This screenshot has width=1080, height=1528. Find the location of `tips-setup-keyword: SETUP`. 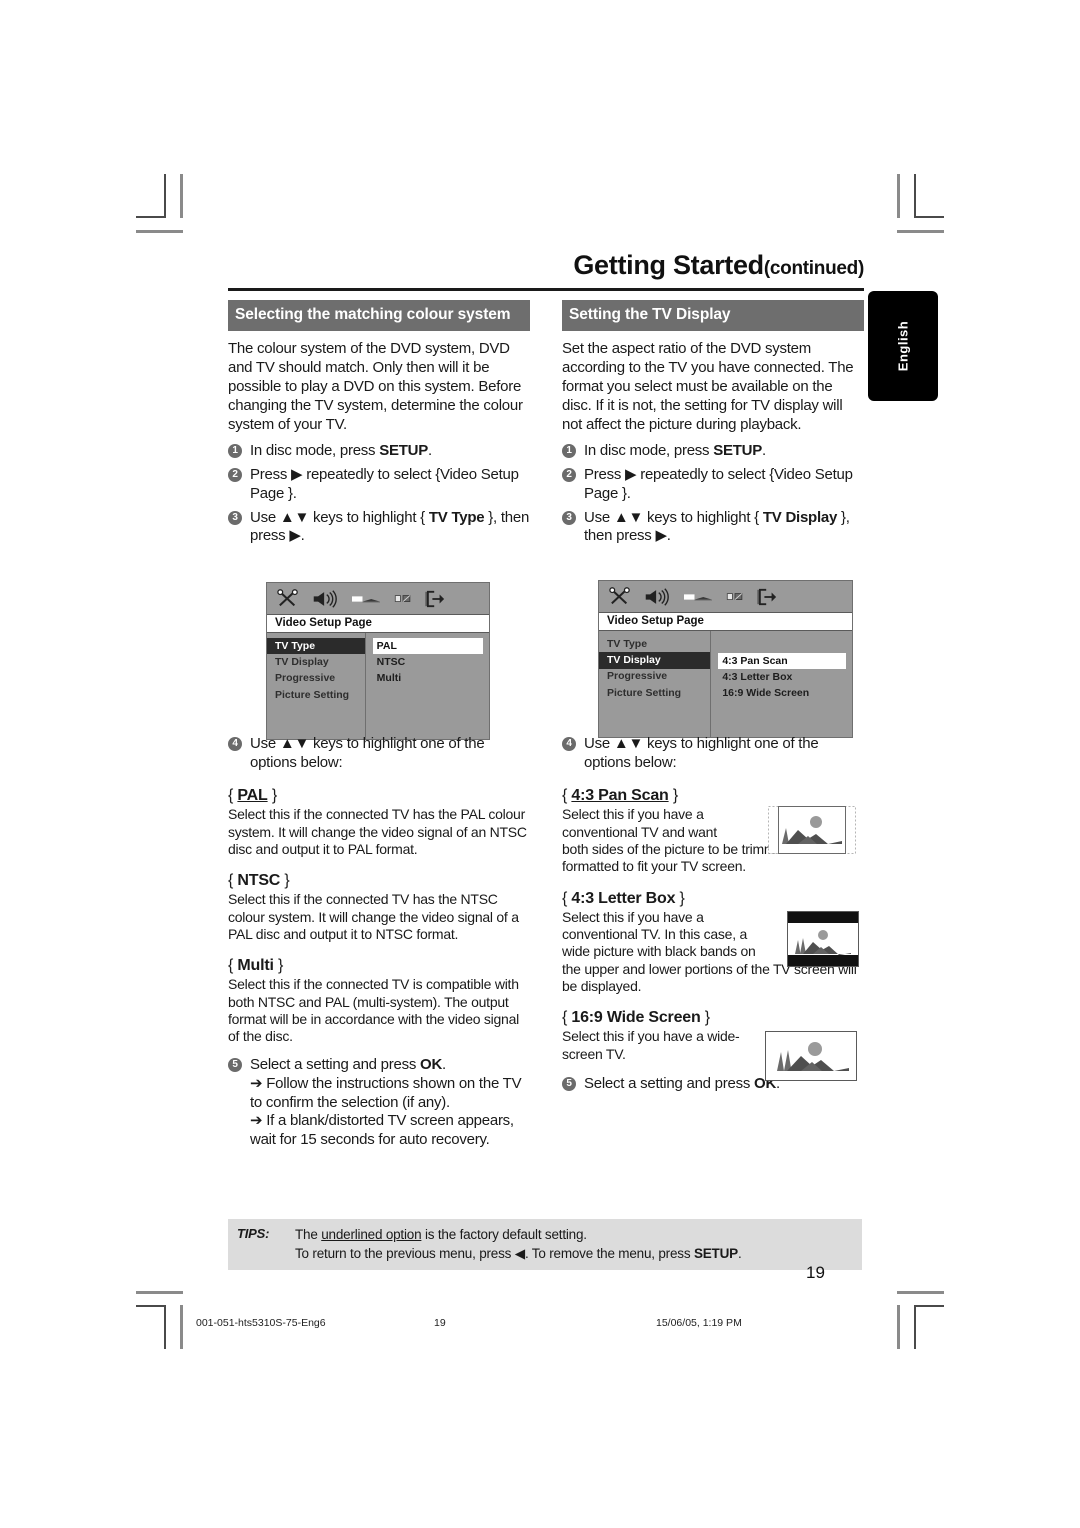

tips-setup-keyword: SETUP is located at coordinates (715, 1254).